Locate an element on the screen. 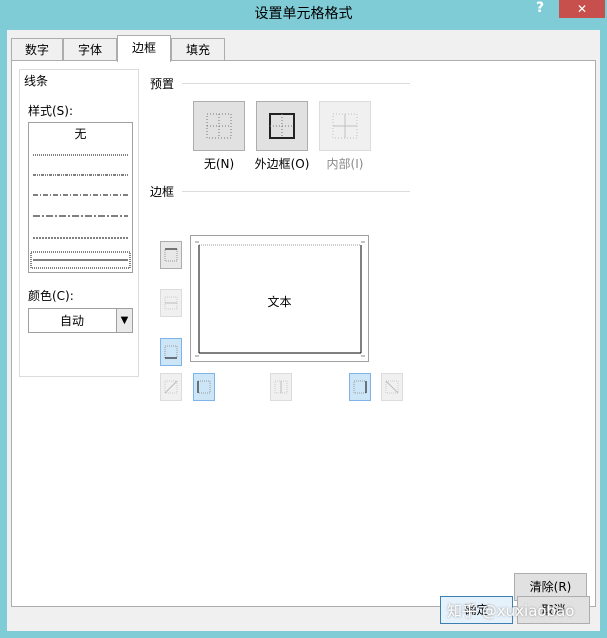 The width and height of the screenshot is (607, 638). help-button: ? is located at coordinates (540, 9).